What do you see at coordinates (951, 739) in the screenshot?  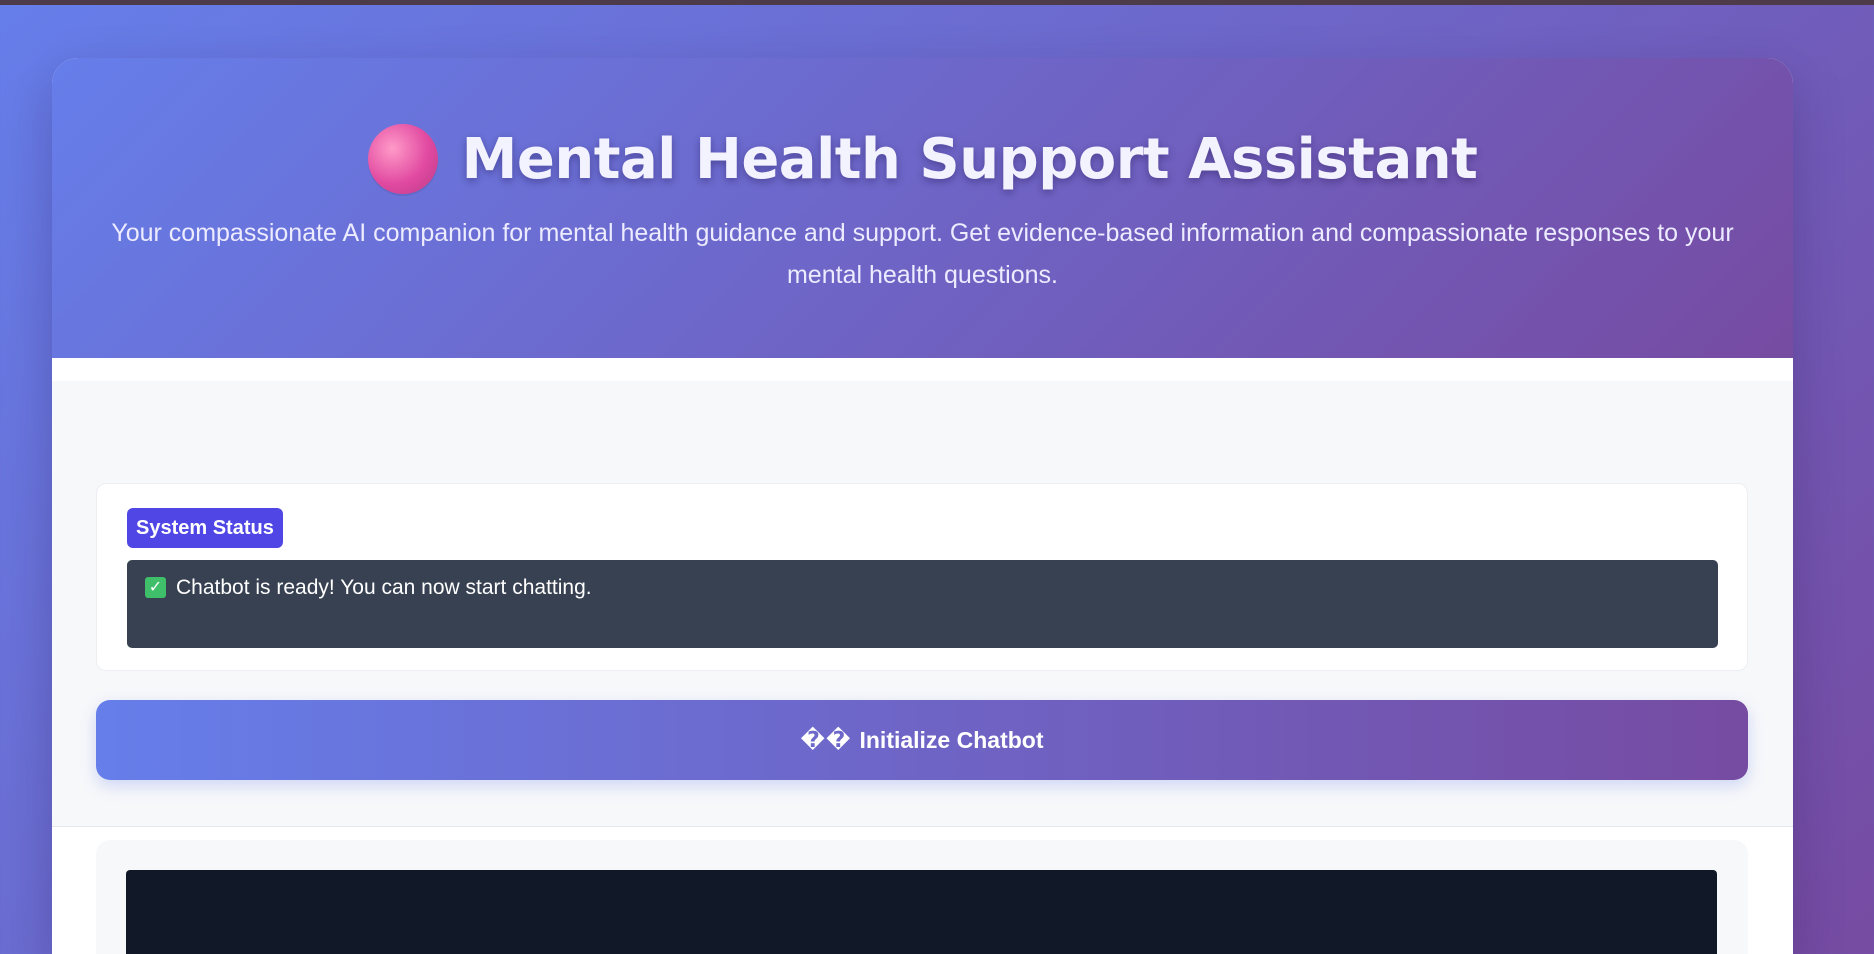 I see `initialize-chatbot-label: Initialize Chatbot` at bounding box center [951, 739].